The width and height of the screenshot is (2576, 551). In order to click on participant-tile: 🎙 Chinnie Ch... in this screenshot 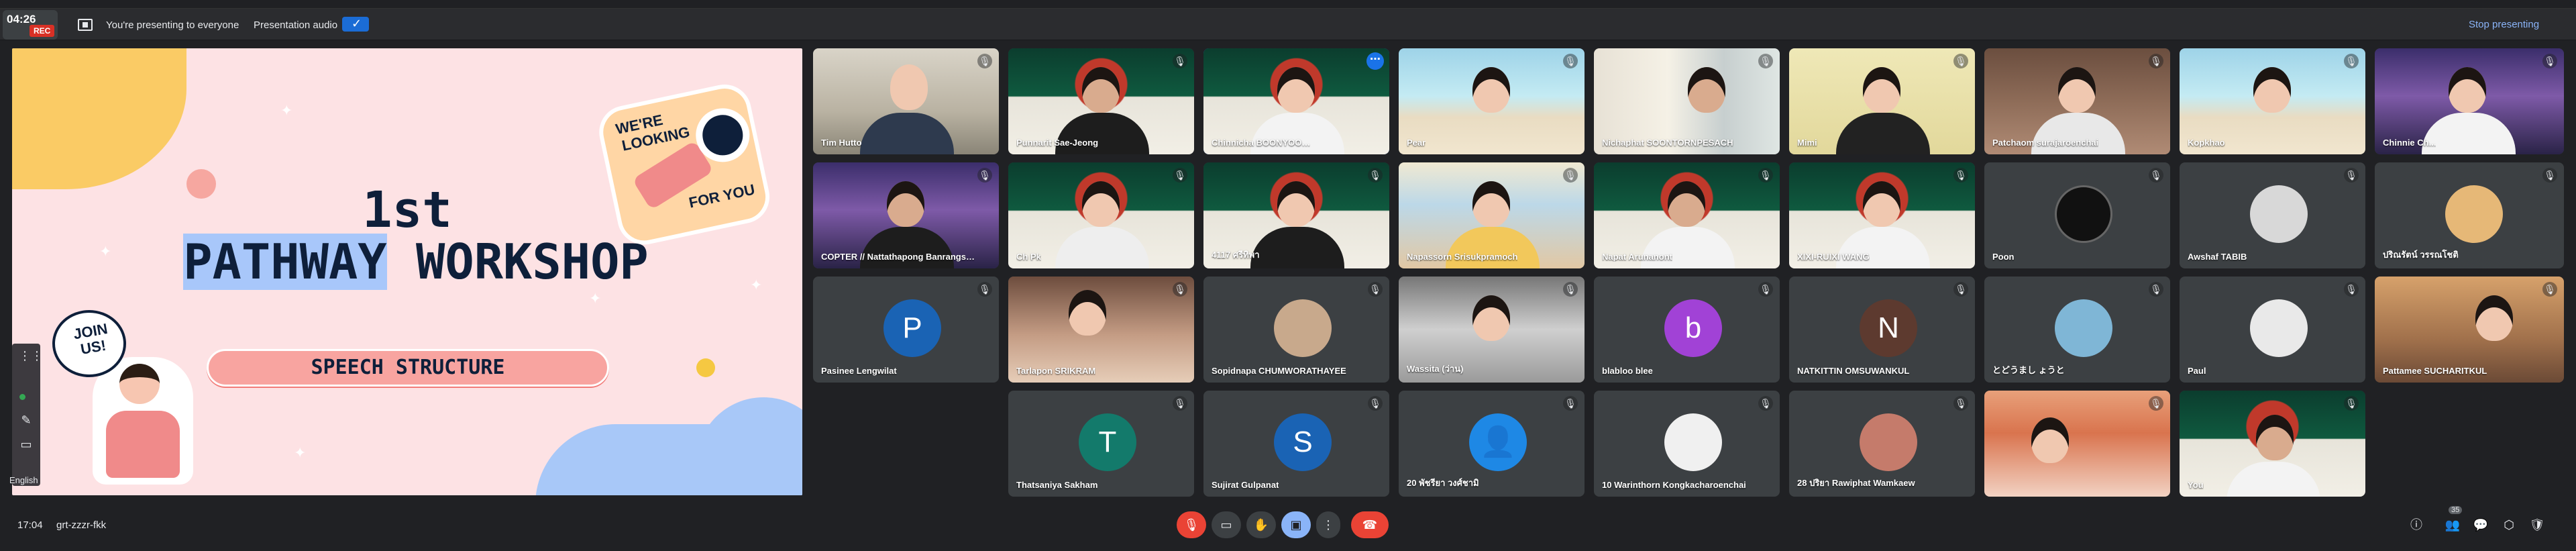, I will do `click(2469, 101)`.